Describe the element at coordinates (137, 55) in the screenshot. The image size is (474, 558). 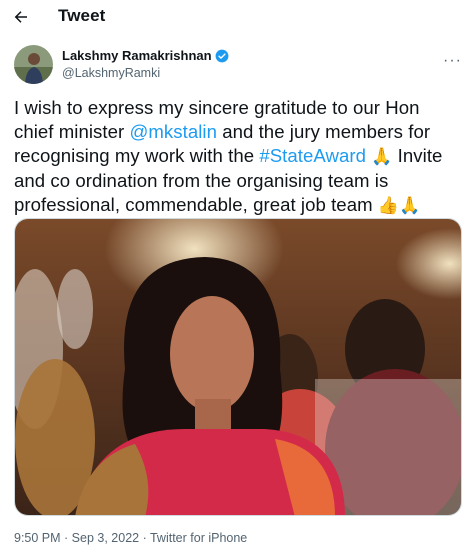
I see `author-name-text: Lakshmy Ramakrishnan` at that location.